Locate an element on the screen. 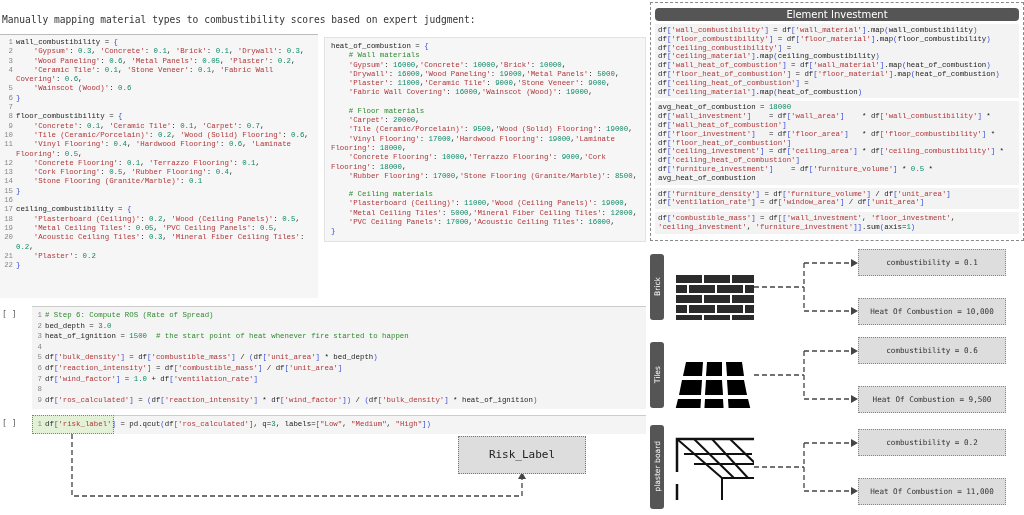 The width and height of the screenshot is (1024, 515). brick-wall-icon is located at coordinates (715, 297).